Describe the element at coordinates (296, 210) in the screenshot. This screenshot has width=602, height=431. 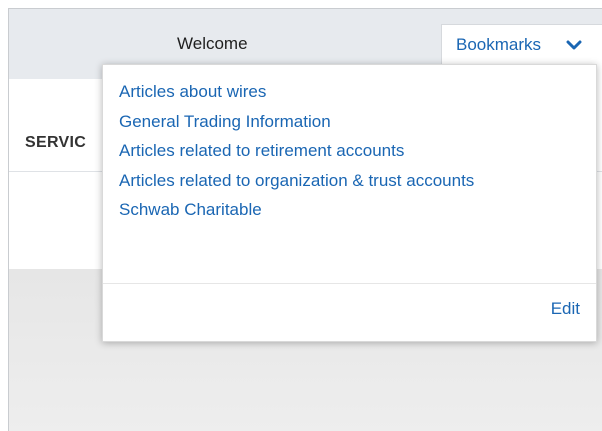
I see `bookmark-item: Schwab Charitable` at that location.